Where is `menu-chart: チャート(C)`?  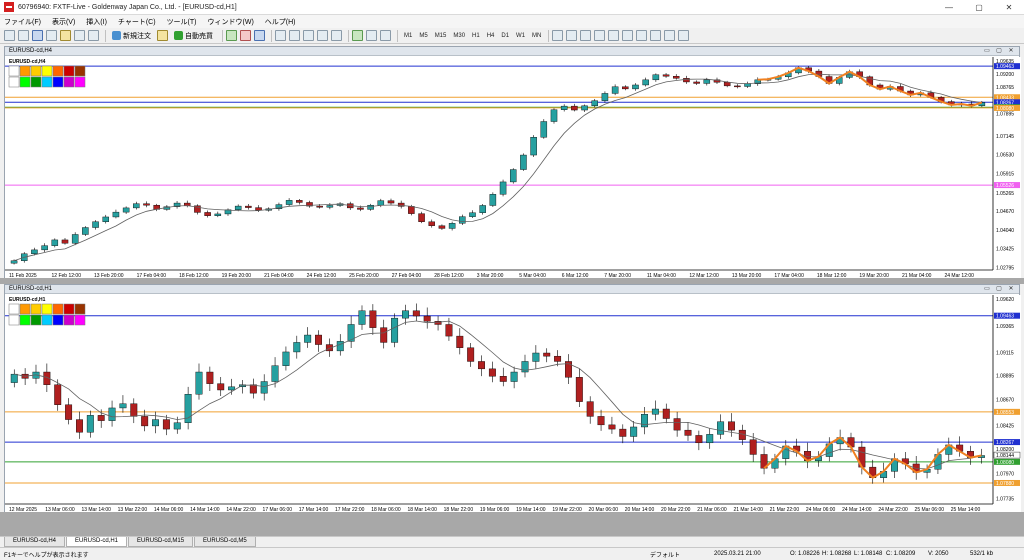 menu-chart: チャート(C) is located at coordinates (137, 22).